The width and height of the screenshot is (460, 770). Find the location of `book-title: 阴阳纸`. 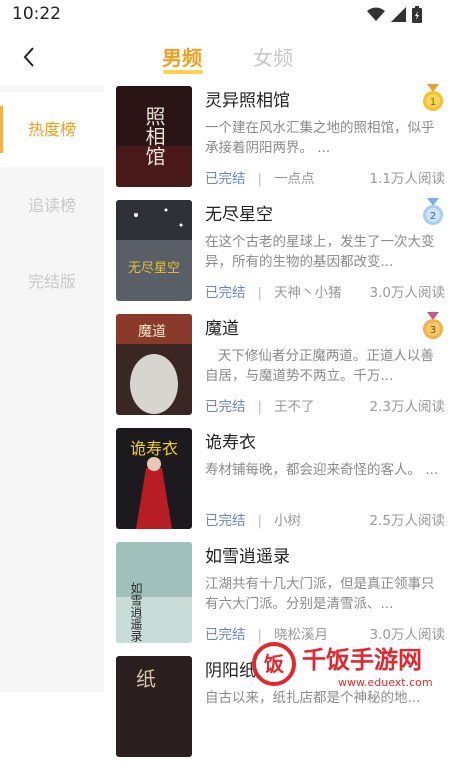

book-title: 阴阳纸 is located at coordinates (230, 671).